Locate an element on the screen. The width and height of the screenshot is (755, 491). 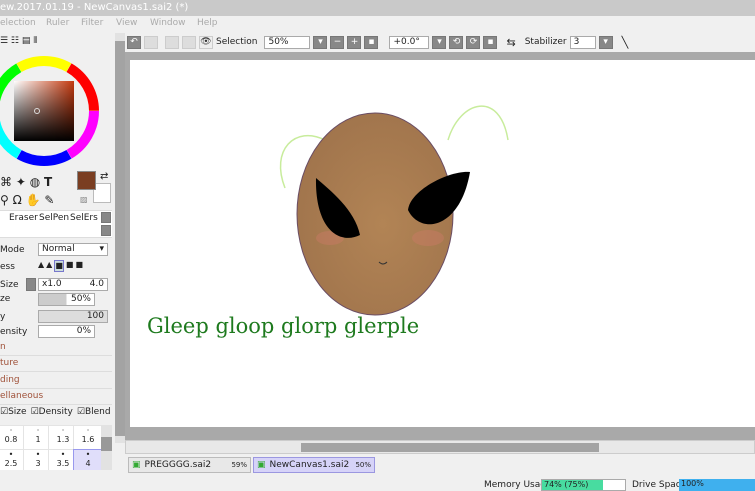
check-density: ☑Density is located at coordinates (52, 412).